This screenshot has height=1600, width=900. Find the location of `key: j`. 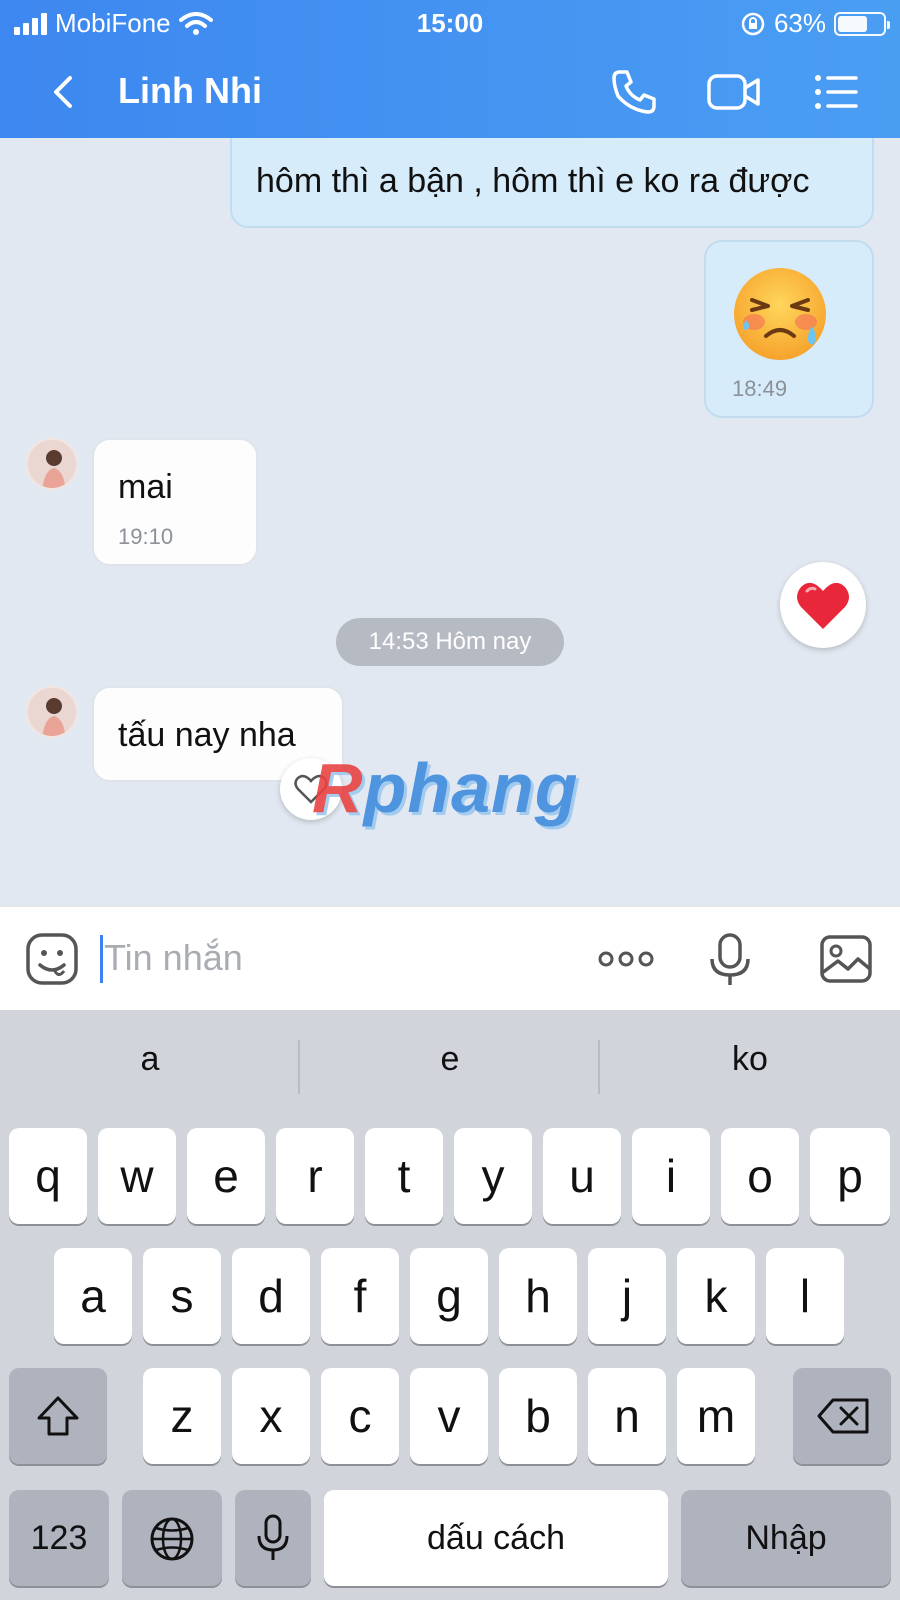

key: j is located at coordinates (627, 1296).